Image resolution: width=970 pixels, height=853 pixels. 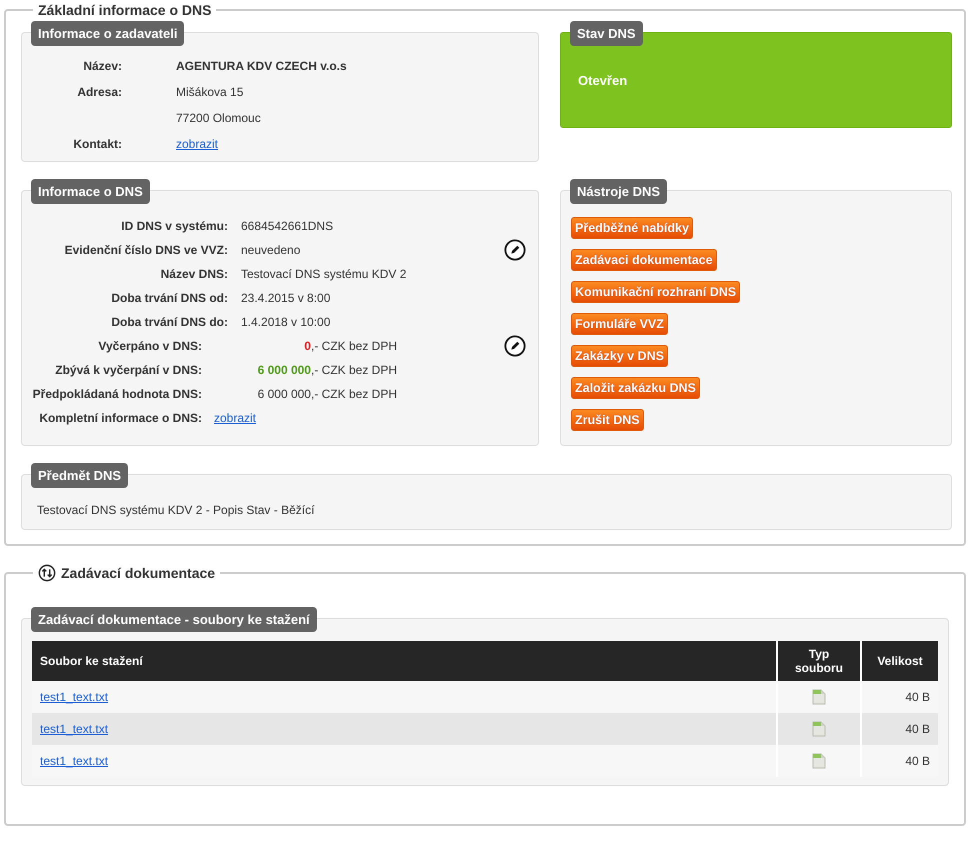 What do you see at coordinates (99, 93) in the screenshot?
I see `field-label: Adresa:` at bounding box center [99, 93].